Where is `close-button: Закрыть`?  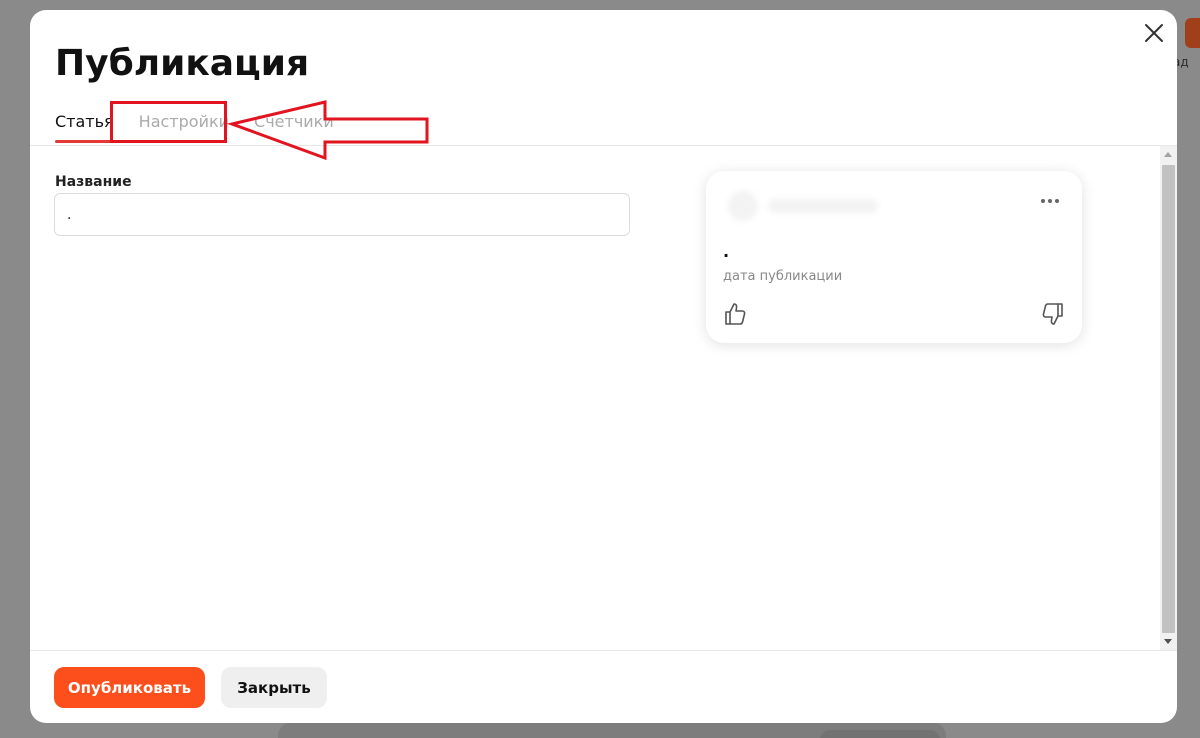
close-button: Закрыть is located at coordinates (274, 687).